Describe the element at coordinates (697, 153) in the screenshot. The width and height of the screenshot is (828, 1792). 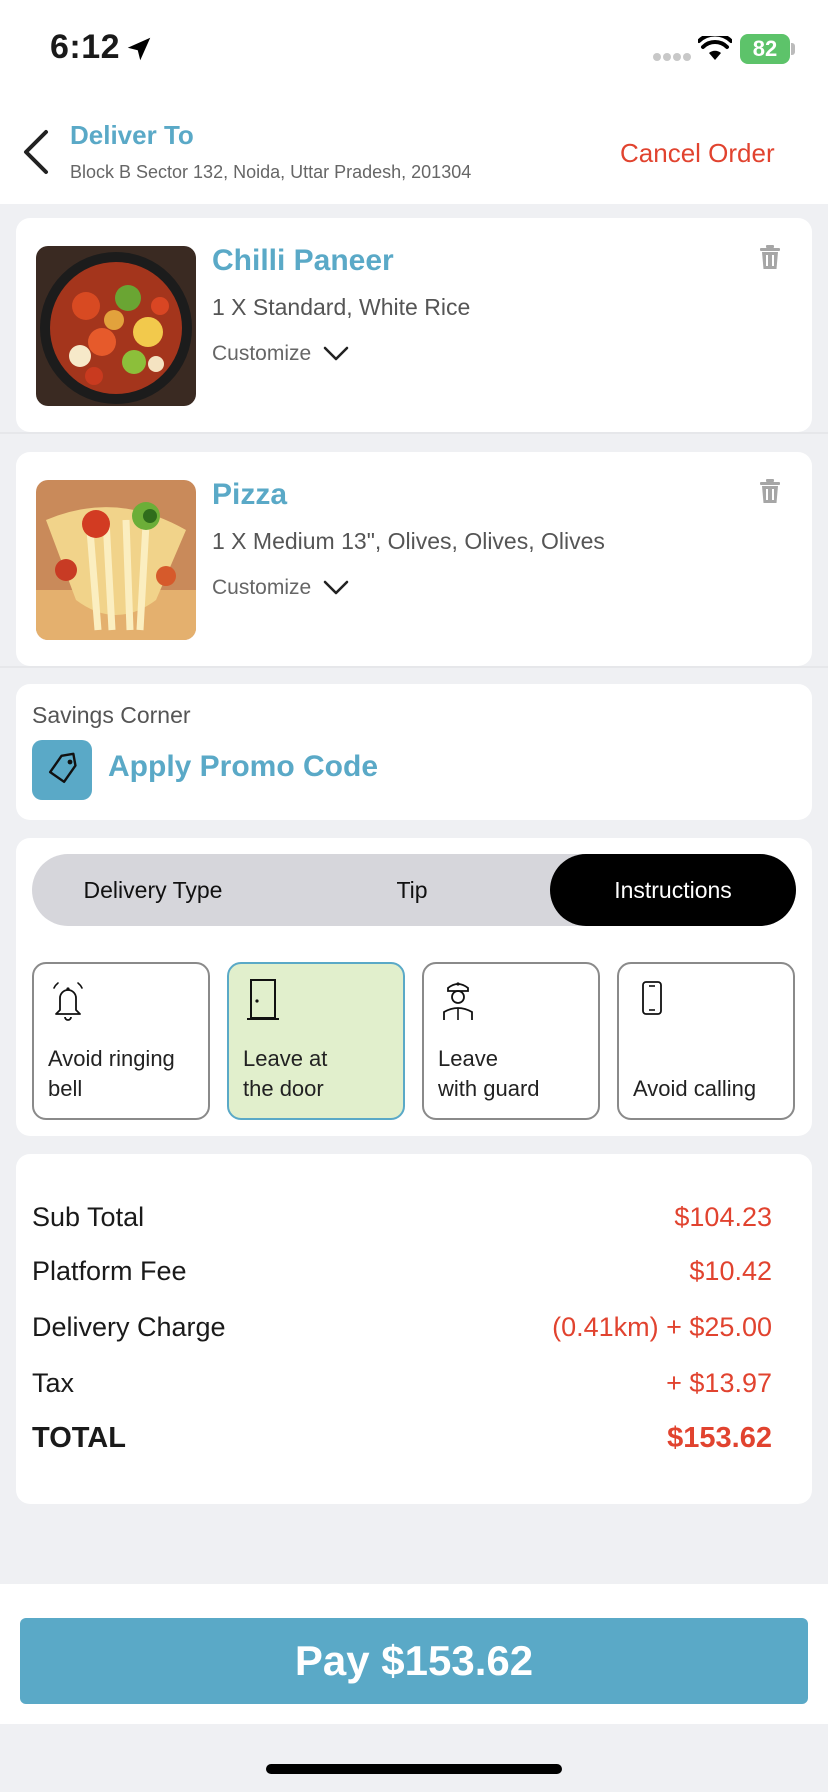
I see `cancel-order-button: Cancel Order` at that location.